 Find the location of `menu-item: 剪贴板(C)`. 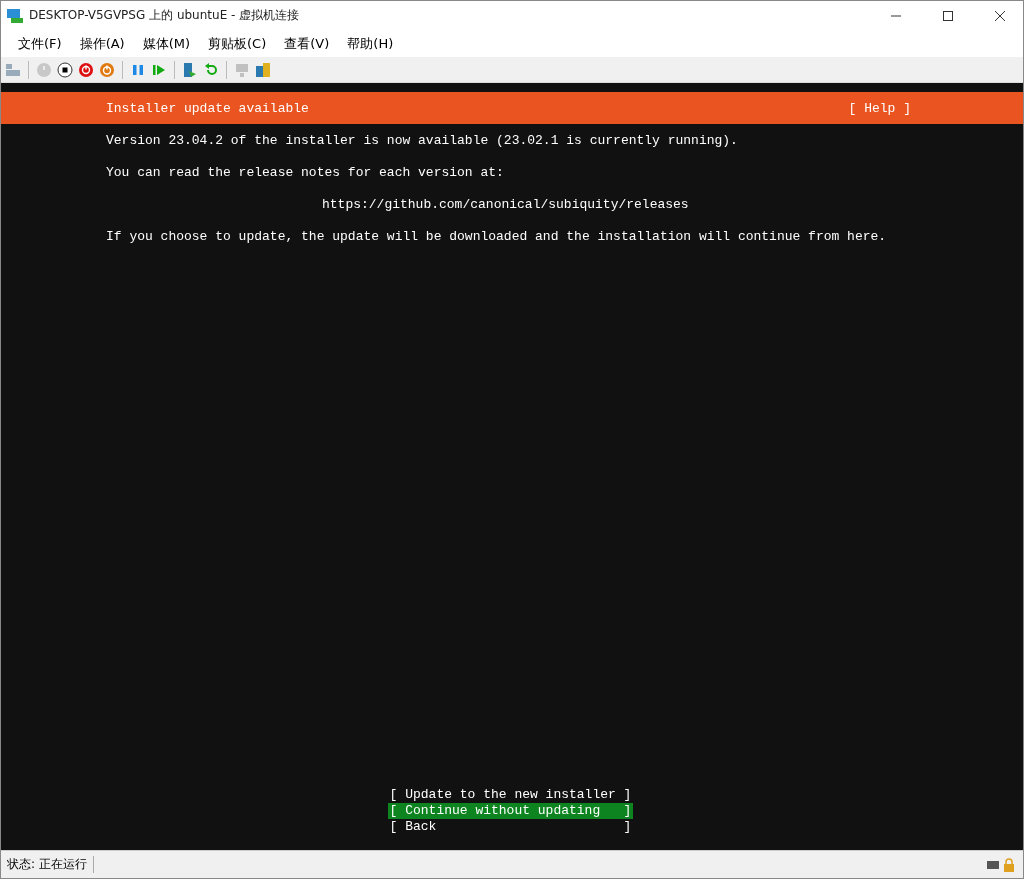

menu-item: 剪贴板(C) is located at coordinates (237, 43).